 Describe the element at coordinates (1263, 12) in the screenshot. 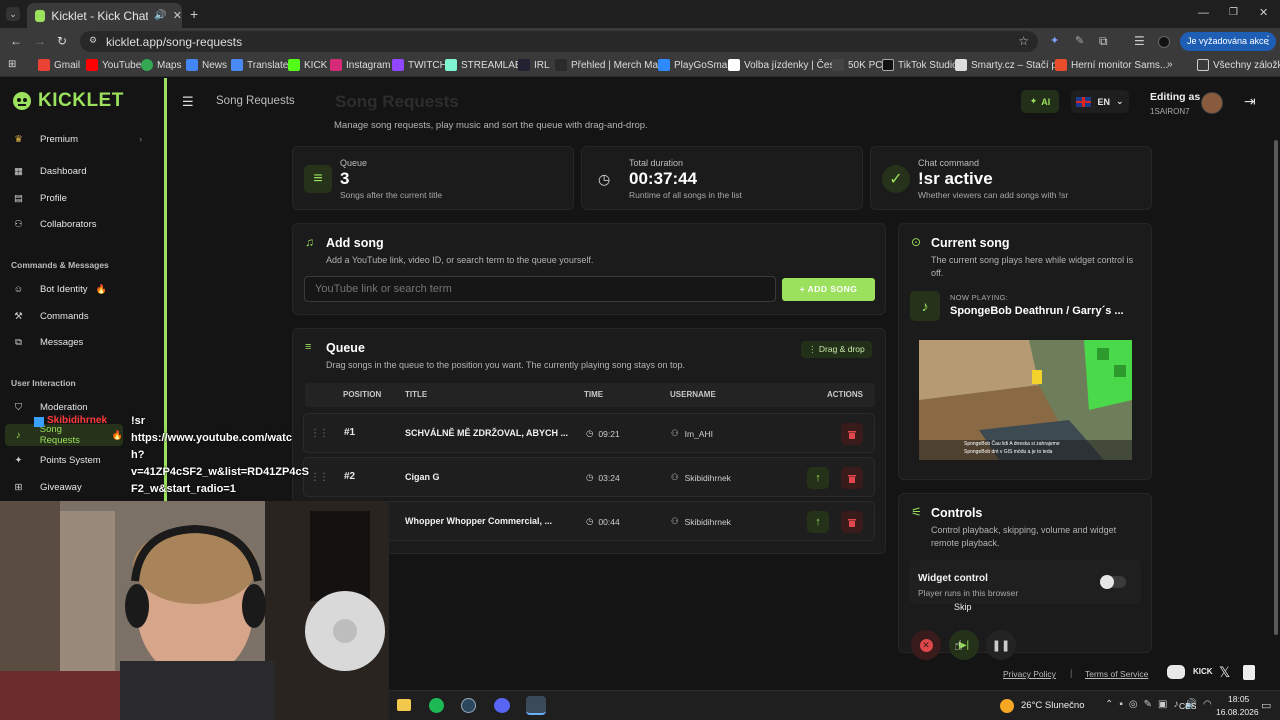

I see `close-window-icon: ✕` at that location.